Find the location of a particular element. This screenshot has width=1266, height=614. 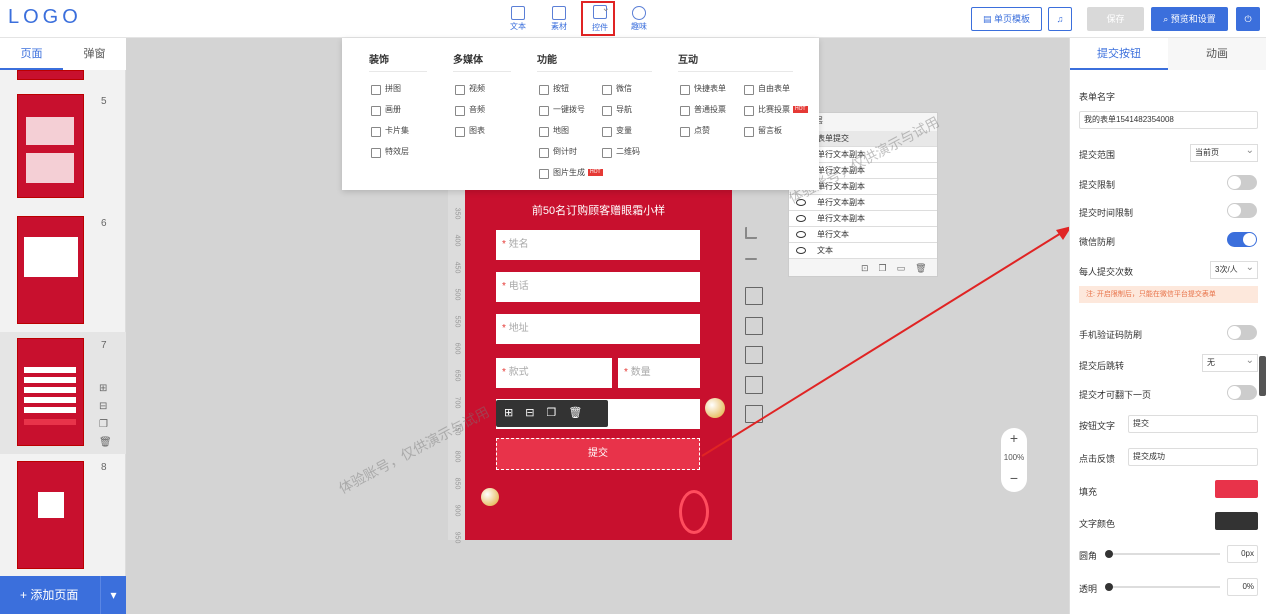

ruler-tick: 950 is located at coordinates (457, 537).